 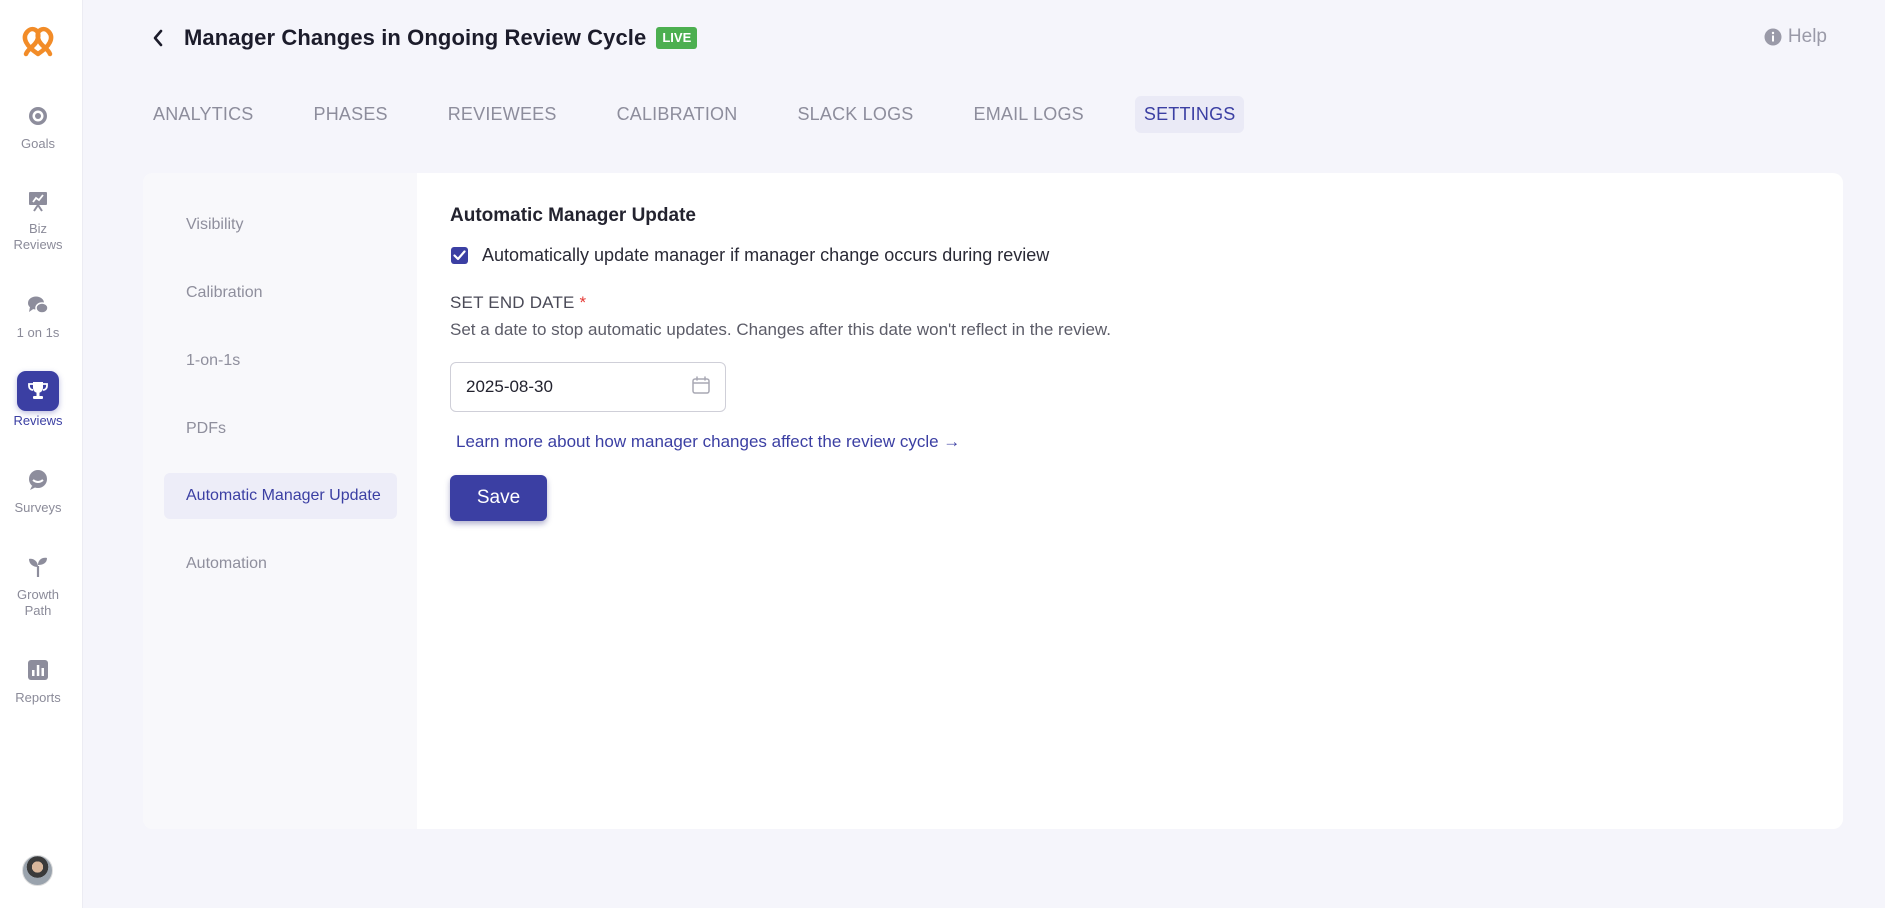 I want to click on nav-item-biz-reviews: Biz Reviews, so click(x=38, y=218).